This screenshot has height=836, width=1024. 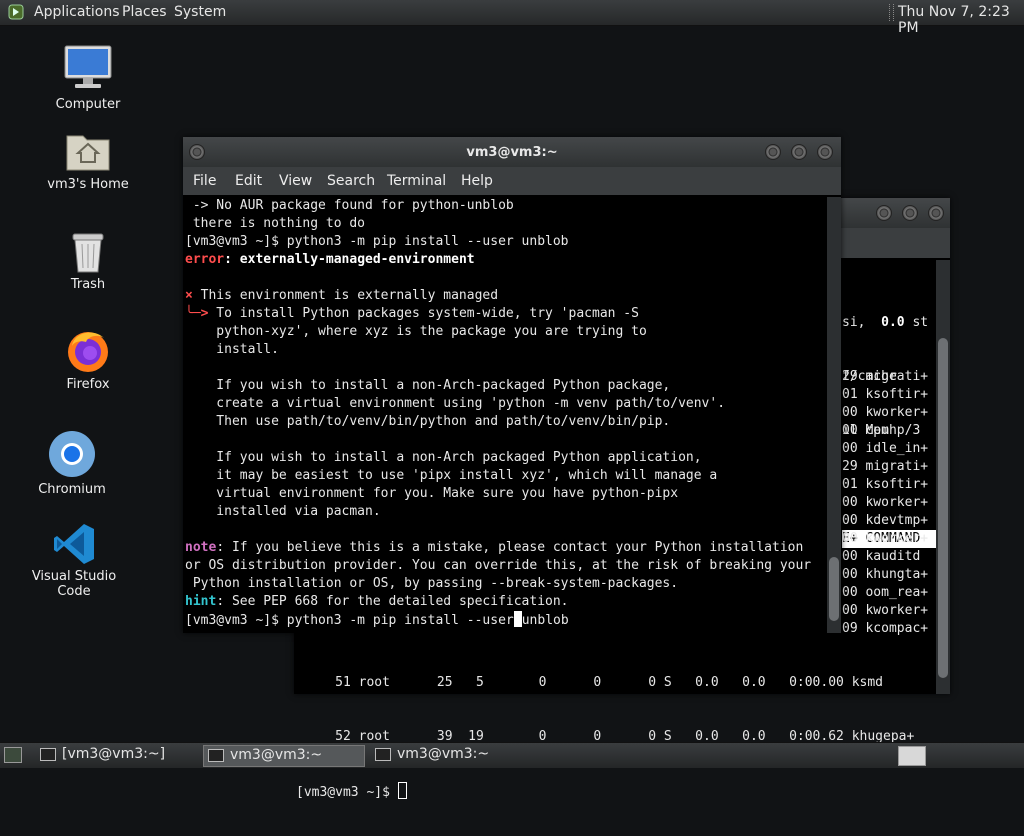 I want to click on menu-file: File, so click(x=204, y=181).